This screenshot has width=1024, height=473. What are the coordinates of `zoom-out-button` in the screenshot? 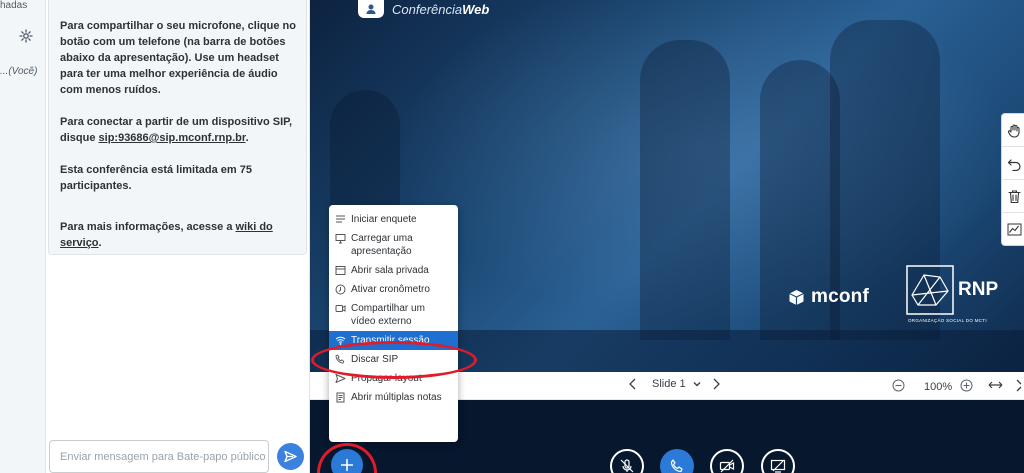 It's located at (898, 385).